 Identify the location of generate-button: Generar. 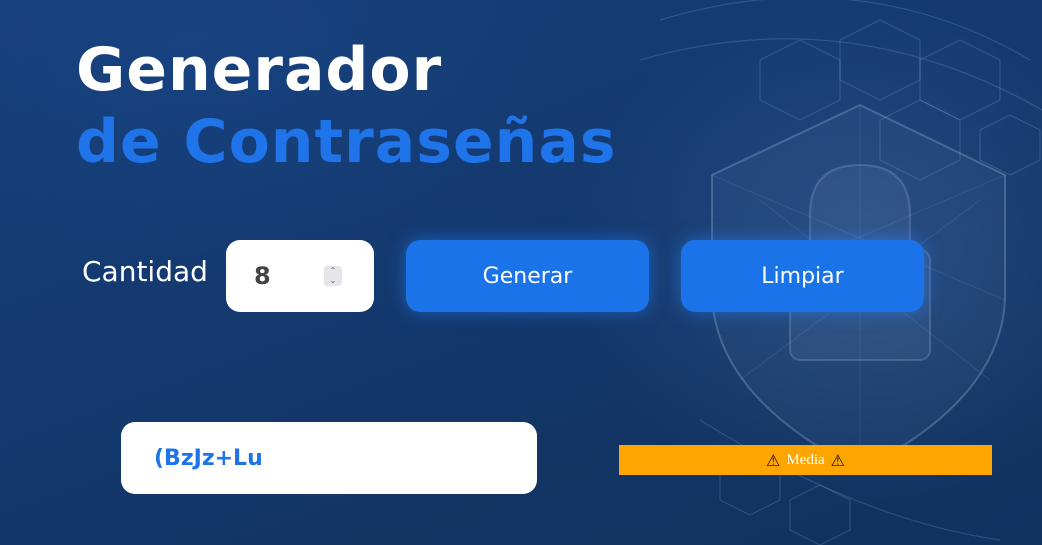
(527, 276).